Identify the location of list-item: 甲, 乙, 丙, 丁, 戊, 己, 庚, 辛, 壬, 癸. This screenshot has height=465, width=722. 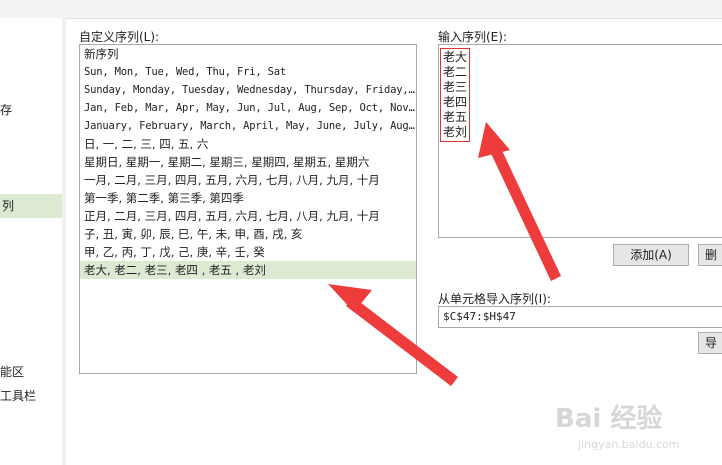
(248, 252).